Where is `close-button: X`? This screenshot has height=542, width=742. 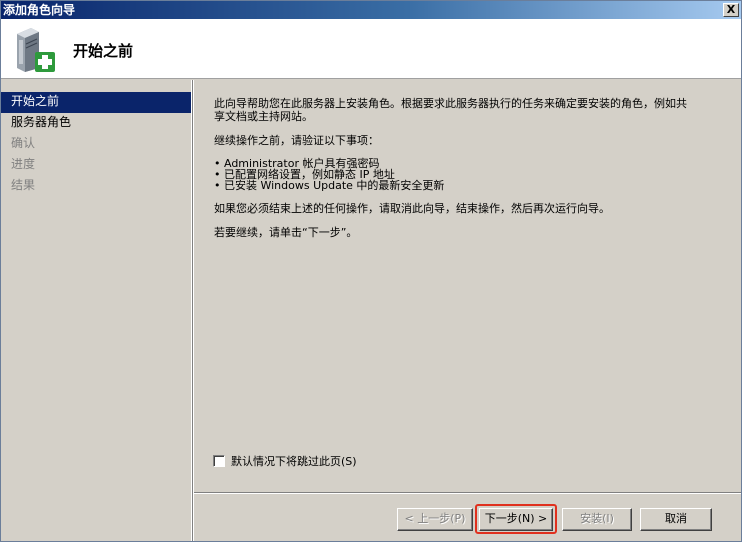
close-button: X is located at coordinates (731, 10).